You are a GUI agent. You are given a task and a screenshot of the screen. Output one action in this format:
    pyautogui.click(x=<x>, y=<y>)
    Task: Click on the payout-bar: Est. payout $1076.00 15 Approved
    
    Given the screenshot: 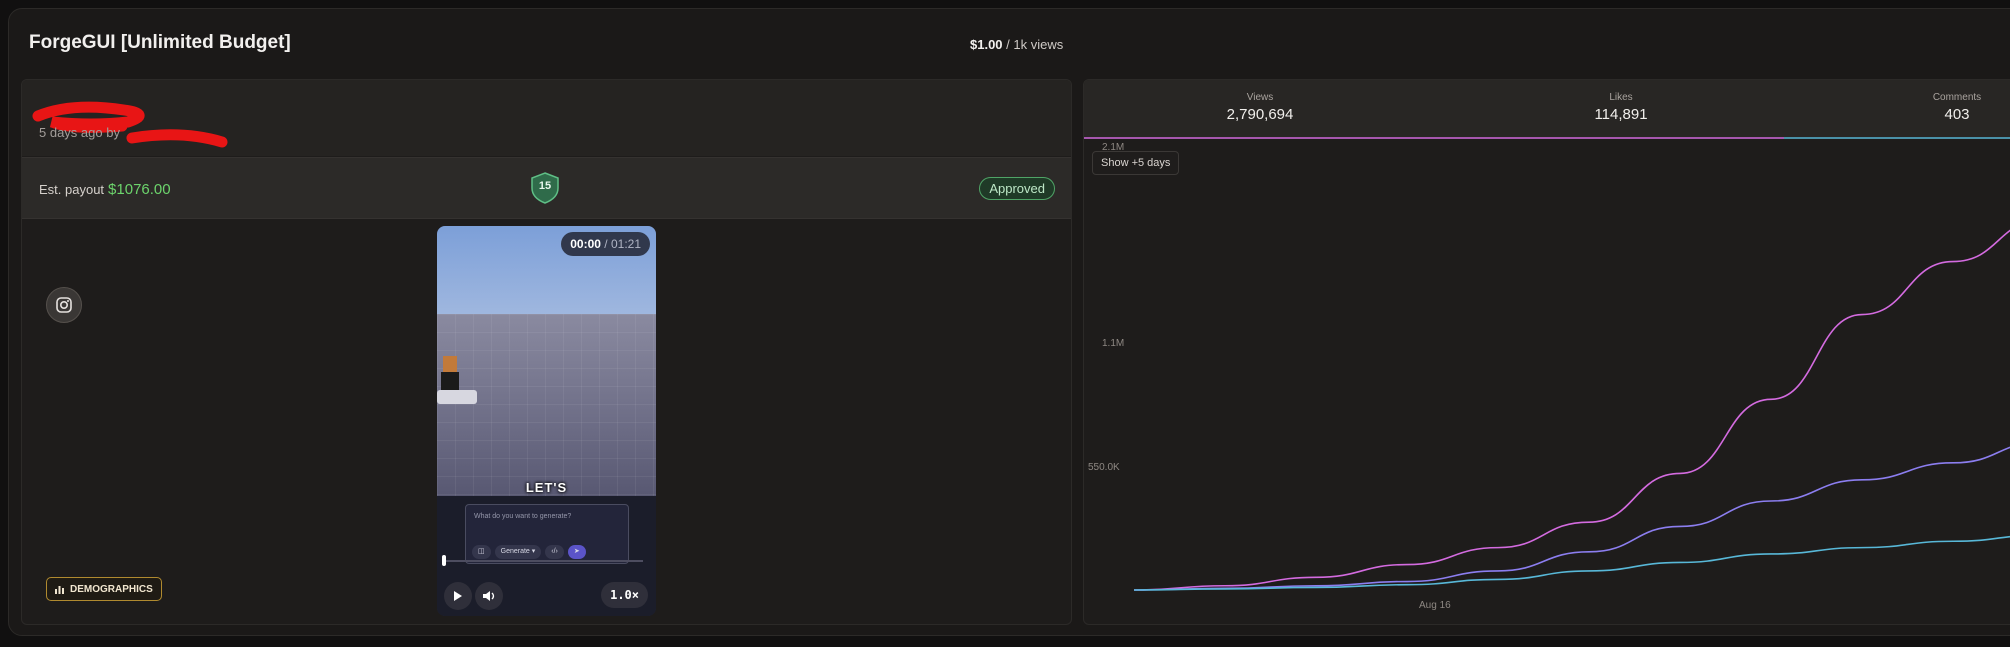 What is the action you would take?
    pyautogui.click(x=546, y=188)
    